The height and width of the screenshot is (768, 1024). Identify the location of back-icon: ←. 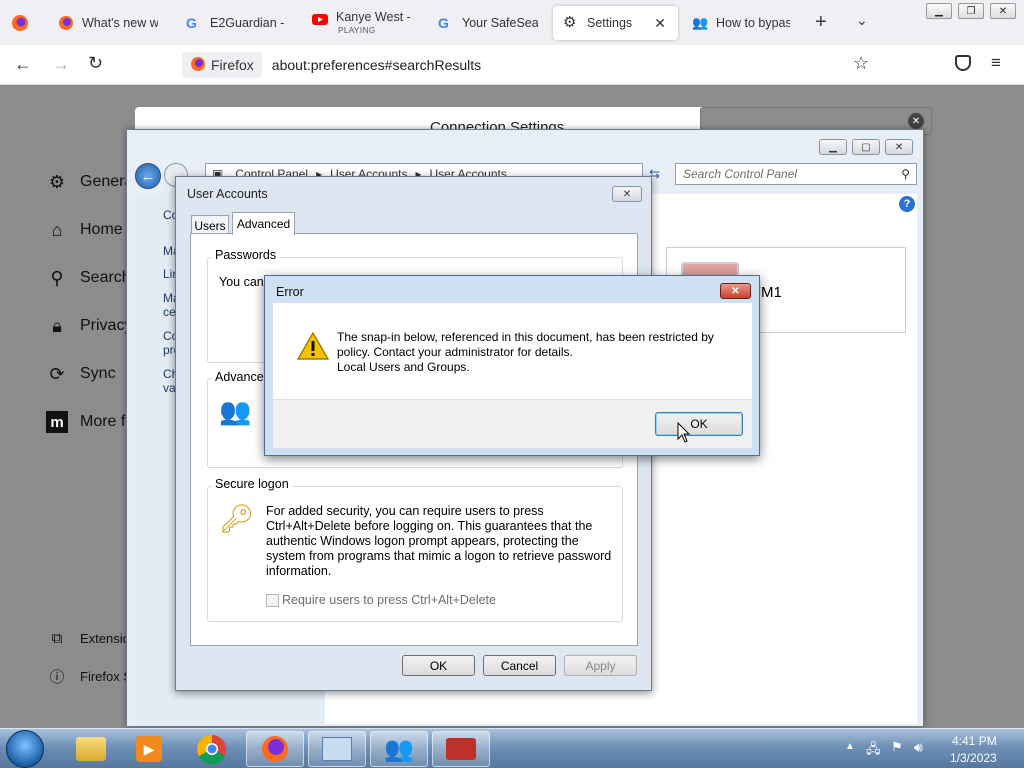
(23, 64).